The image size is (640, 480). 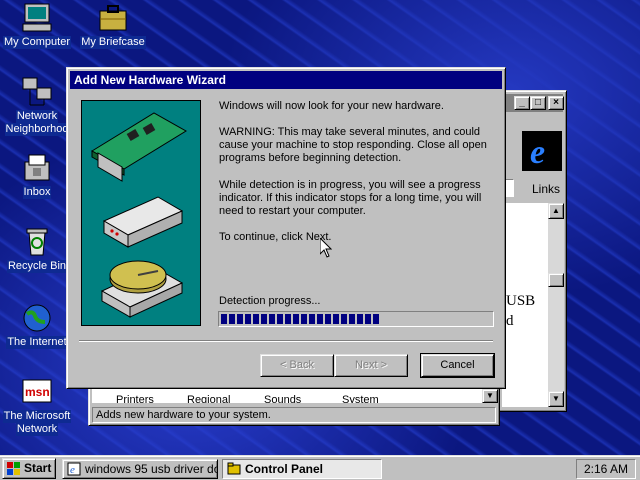 I want to click on desktop-icon-label: The Internet, so click(x=37, y=342).